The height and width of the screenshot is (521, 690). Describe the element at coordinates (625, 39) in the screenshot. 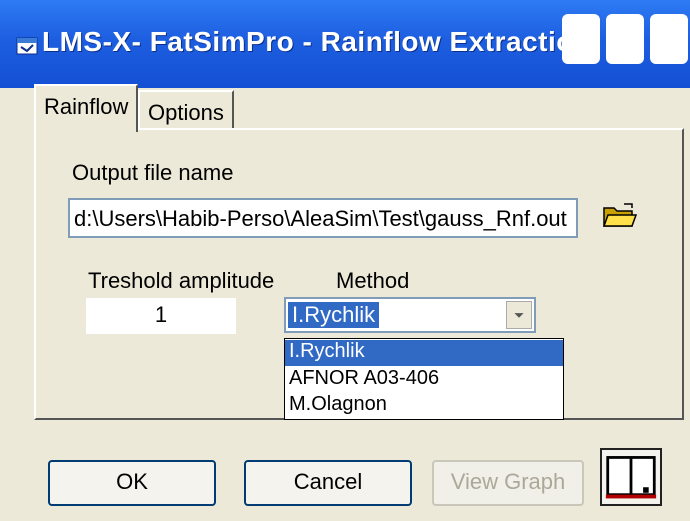

I see `maximize-button` at that location.